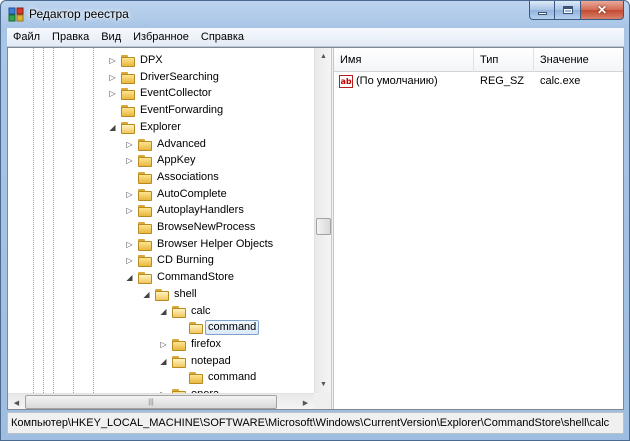  I want to click on scroll-up-arrow-icon: ▲, so click(323, 56).